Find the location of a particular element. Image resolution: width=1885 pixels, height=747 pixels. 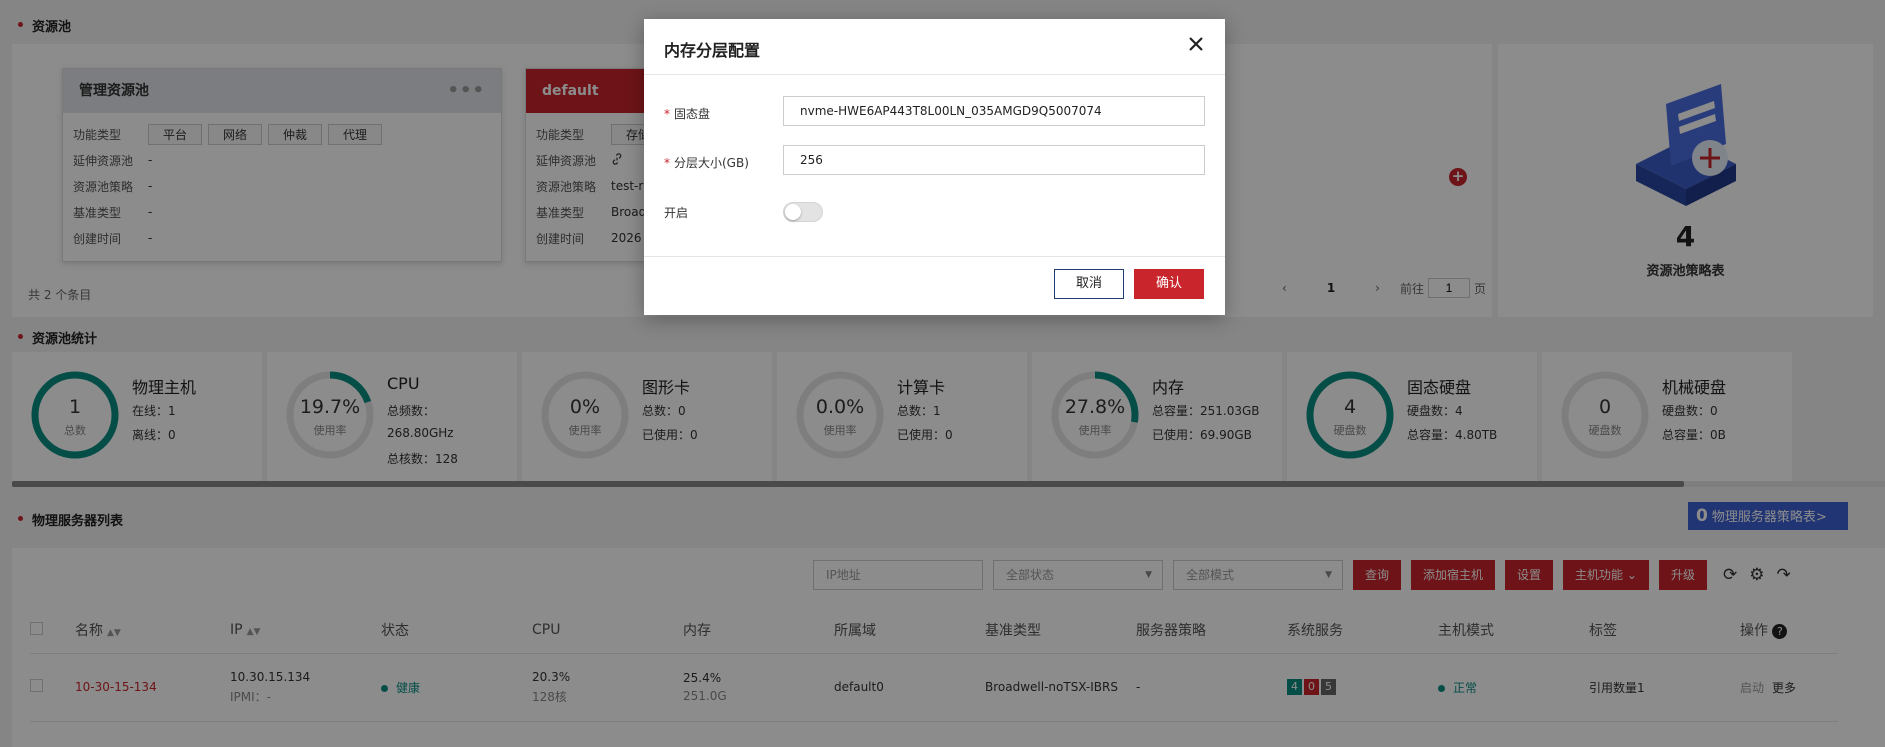

ssd-input: nvme-HWE6AP443T8L00LN_035AMGD9Q5007074 is located at coordinates (994, 111).